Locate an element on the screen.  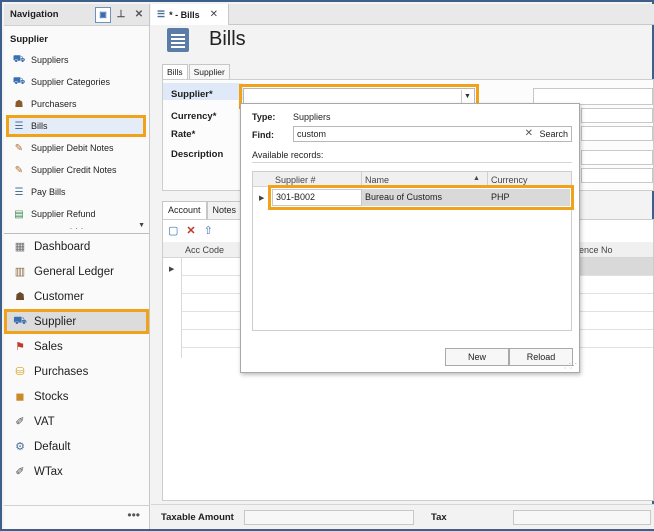
resize-grip-icon: ⋰⋰ is located at coordinates (570, 366).